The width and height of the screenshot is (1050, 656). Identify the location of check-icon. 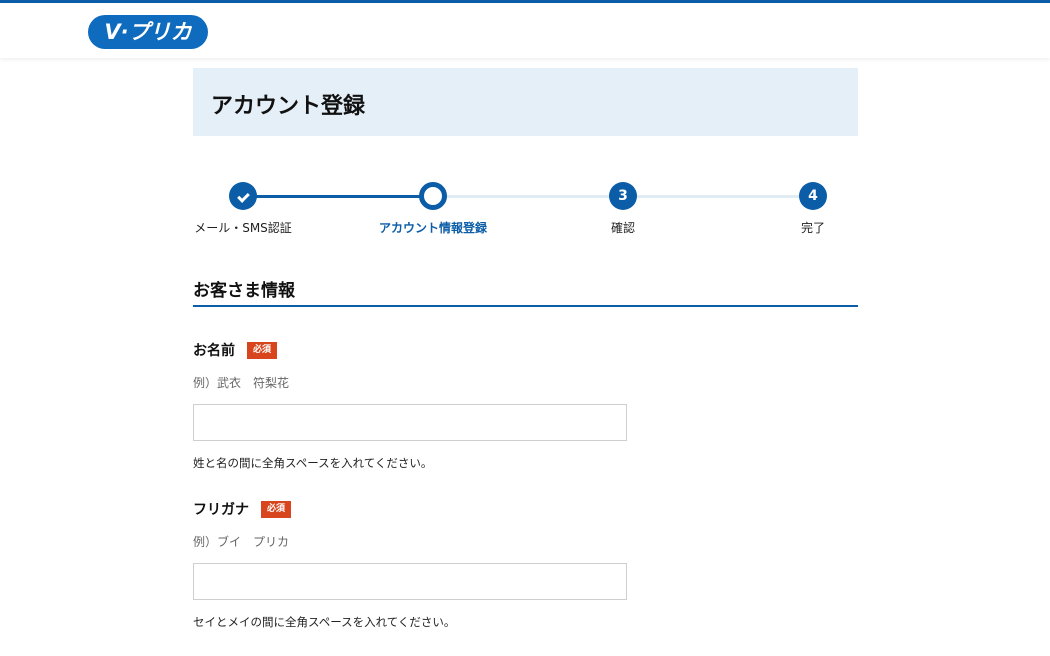
(243, 196).